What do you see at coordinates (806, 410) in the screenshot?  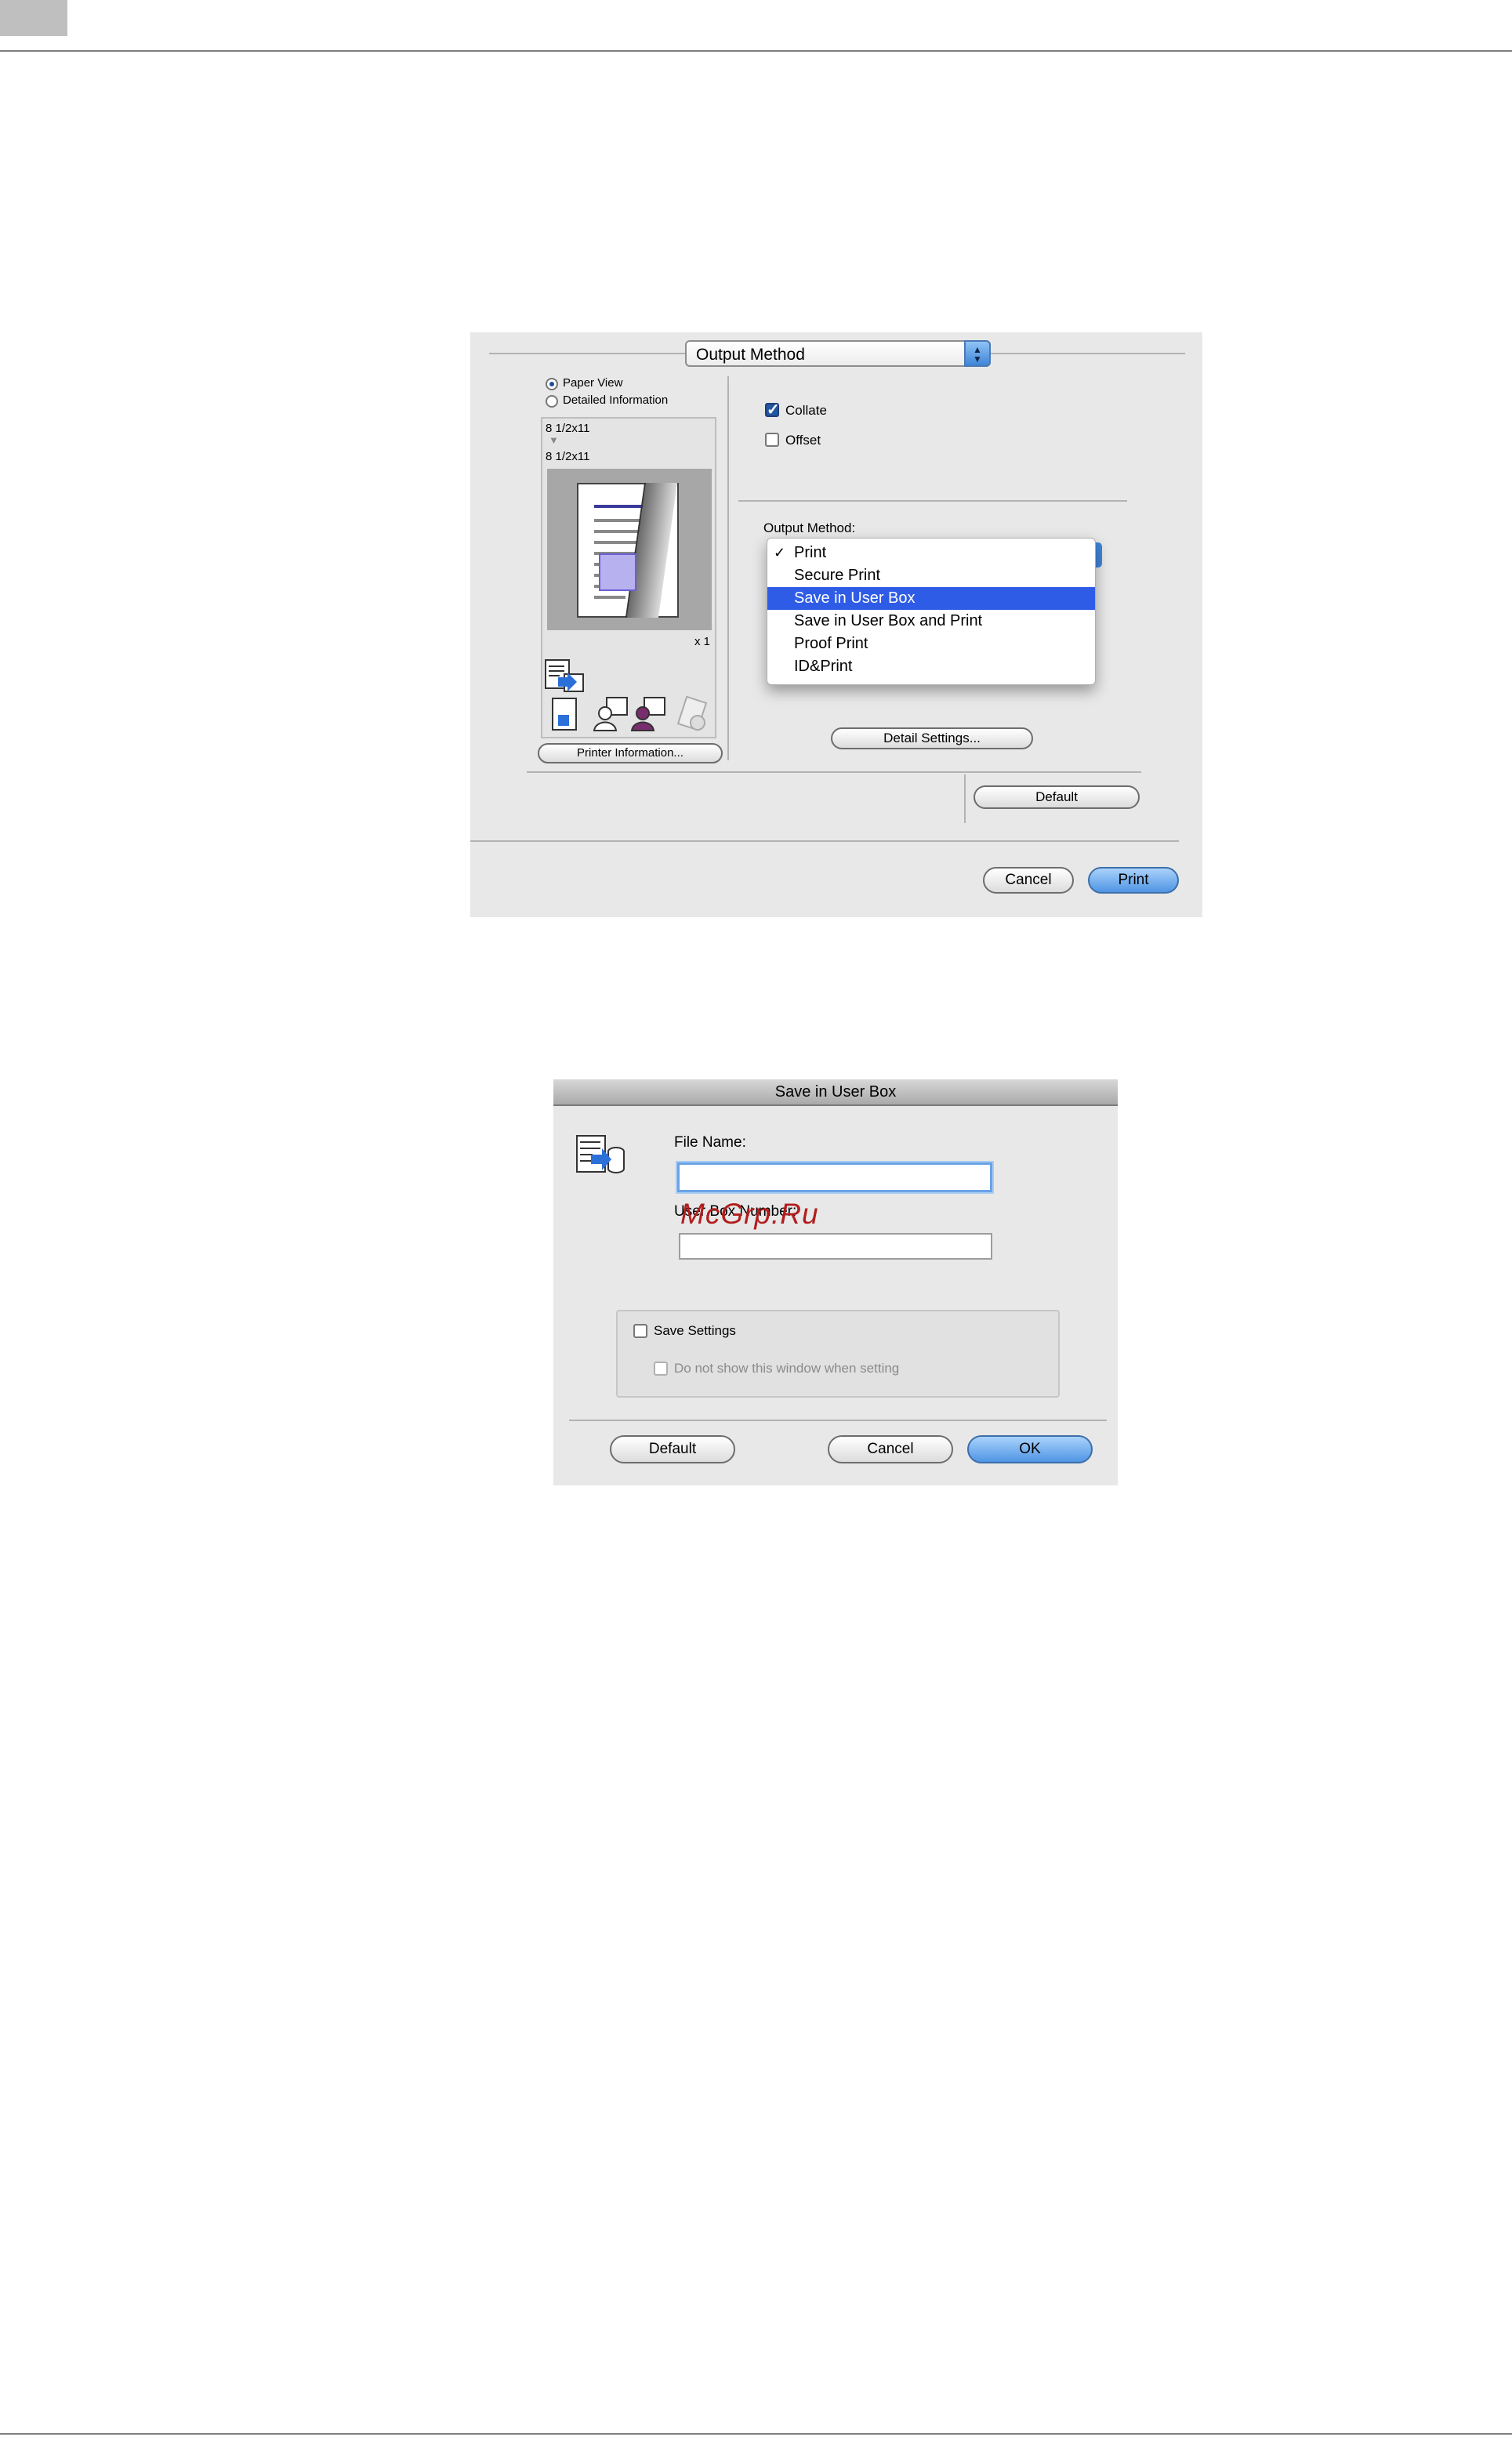 I see `collate-label: Collate` at bounding box center [806, 410].